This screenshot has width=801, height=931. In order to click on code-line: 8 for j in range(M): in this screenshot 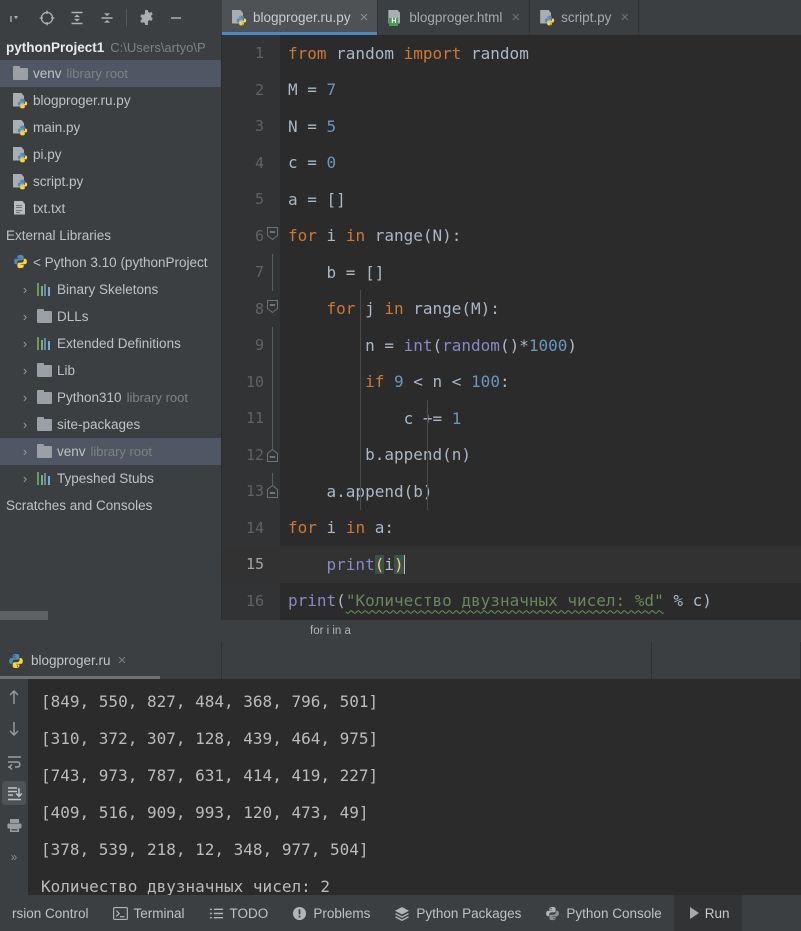, I will do `click(511, 309)`.